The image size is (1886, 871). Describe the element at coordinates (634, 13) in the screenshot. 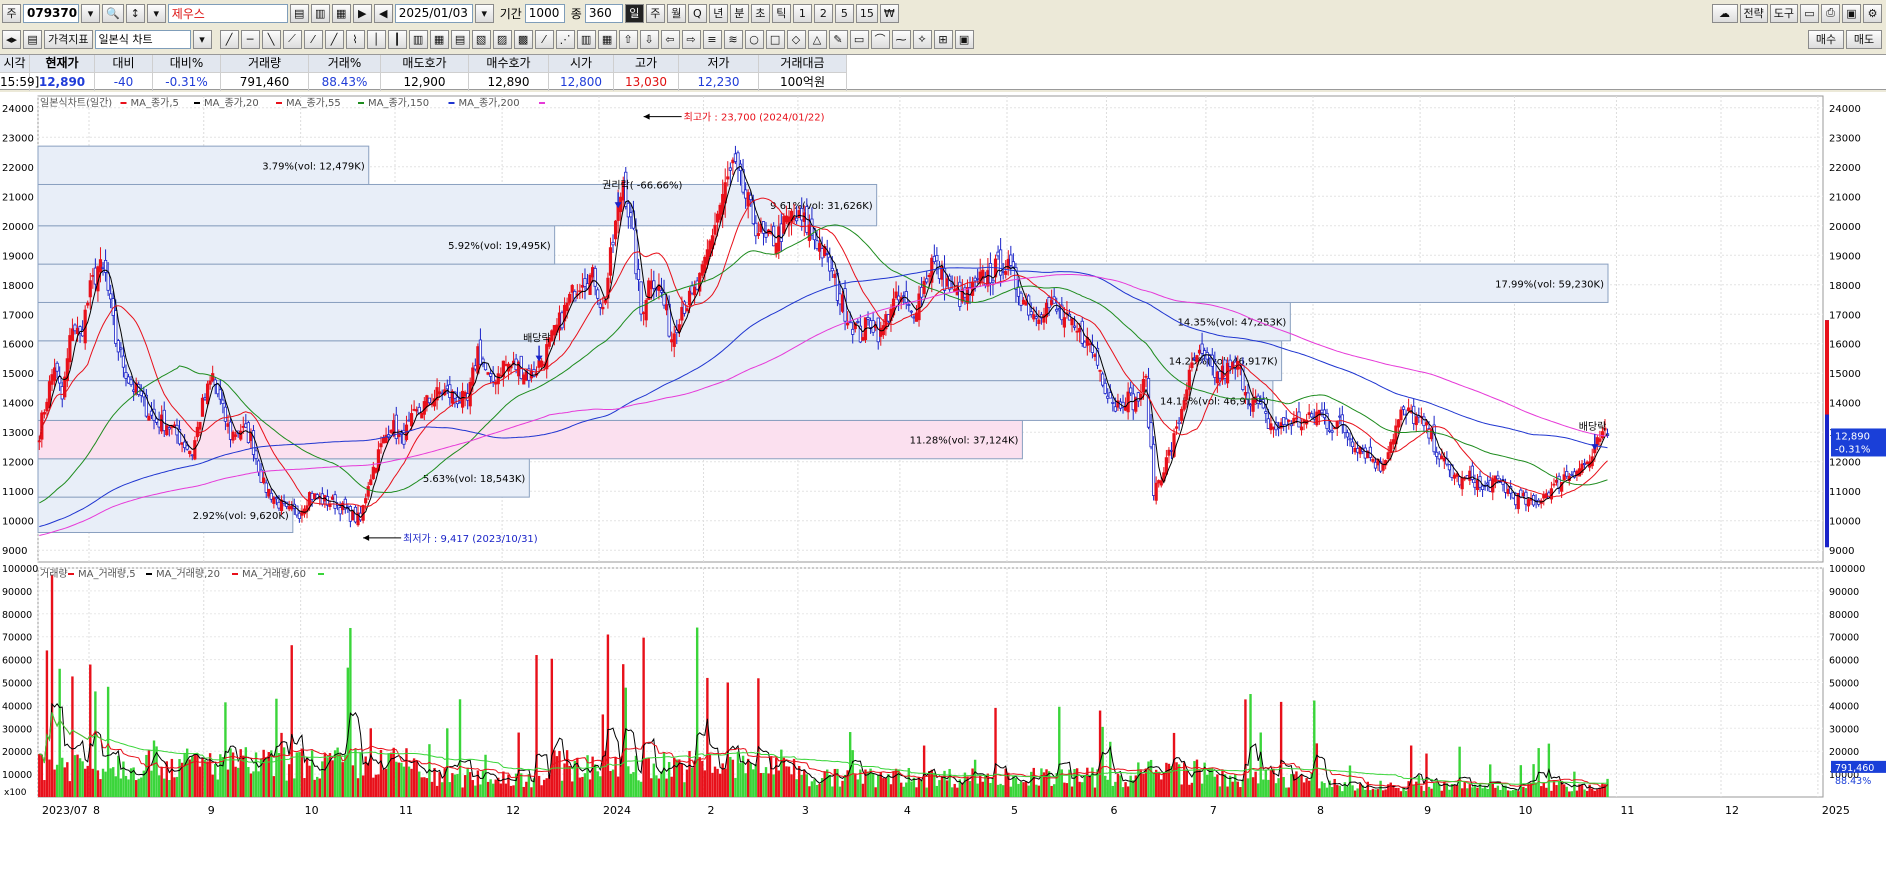

I see `period-button-0: 일` at that location.